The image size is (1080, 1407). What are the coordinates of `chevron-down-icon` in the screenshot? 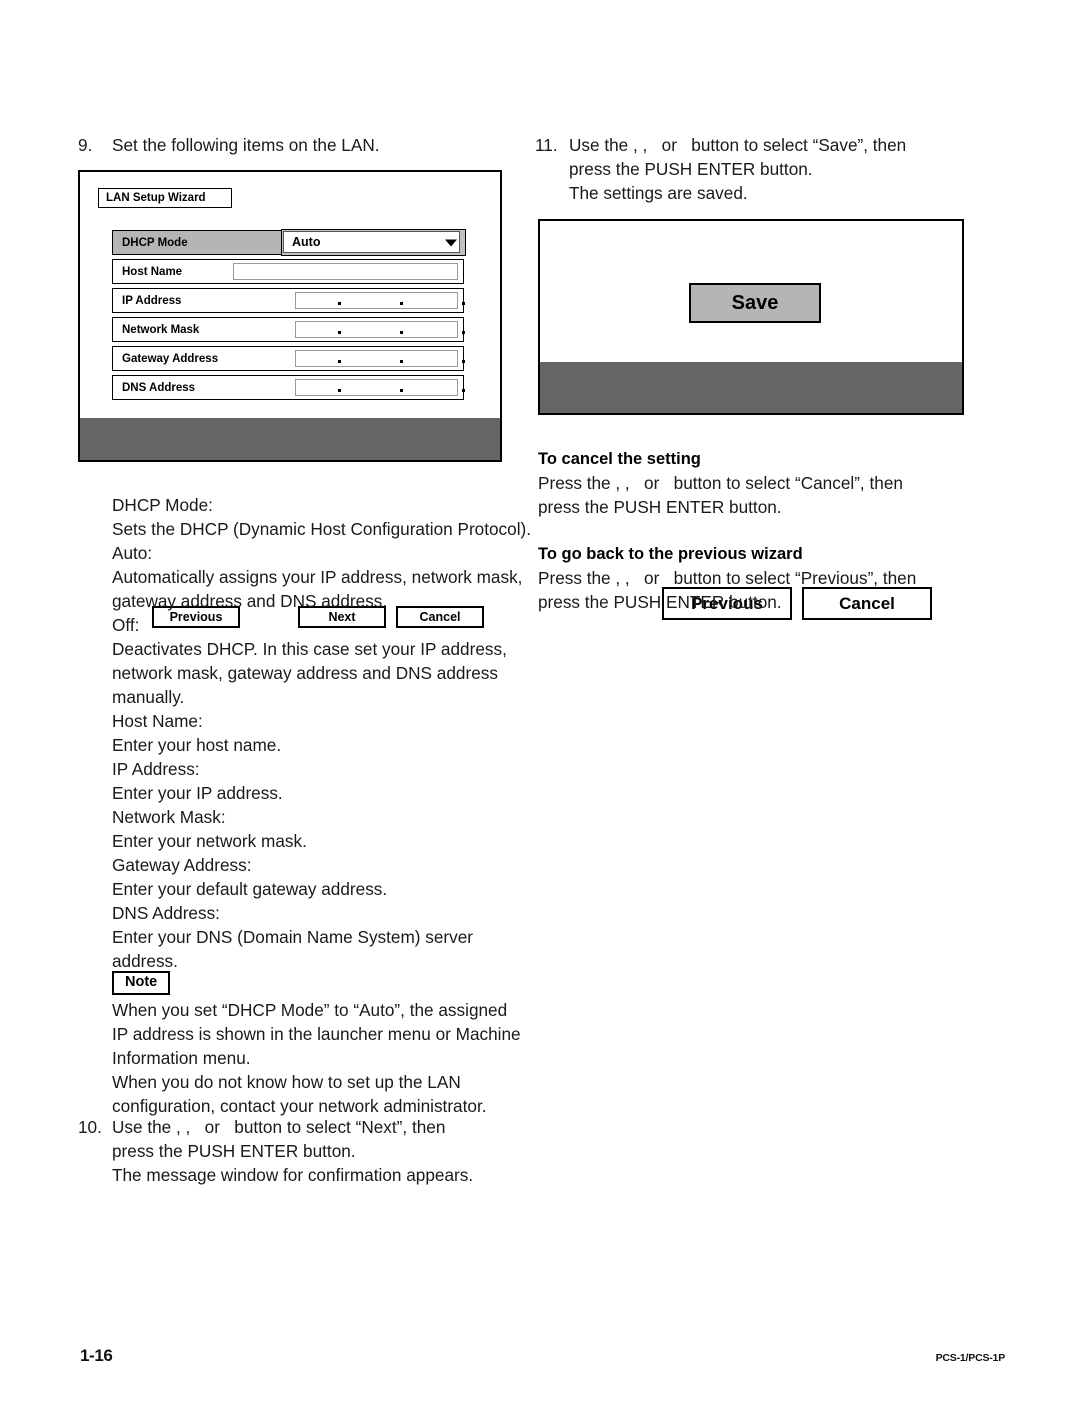 It's located at (451, 242).